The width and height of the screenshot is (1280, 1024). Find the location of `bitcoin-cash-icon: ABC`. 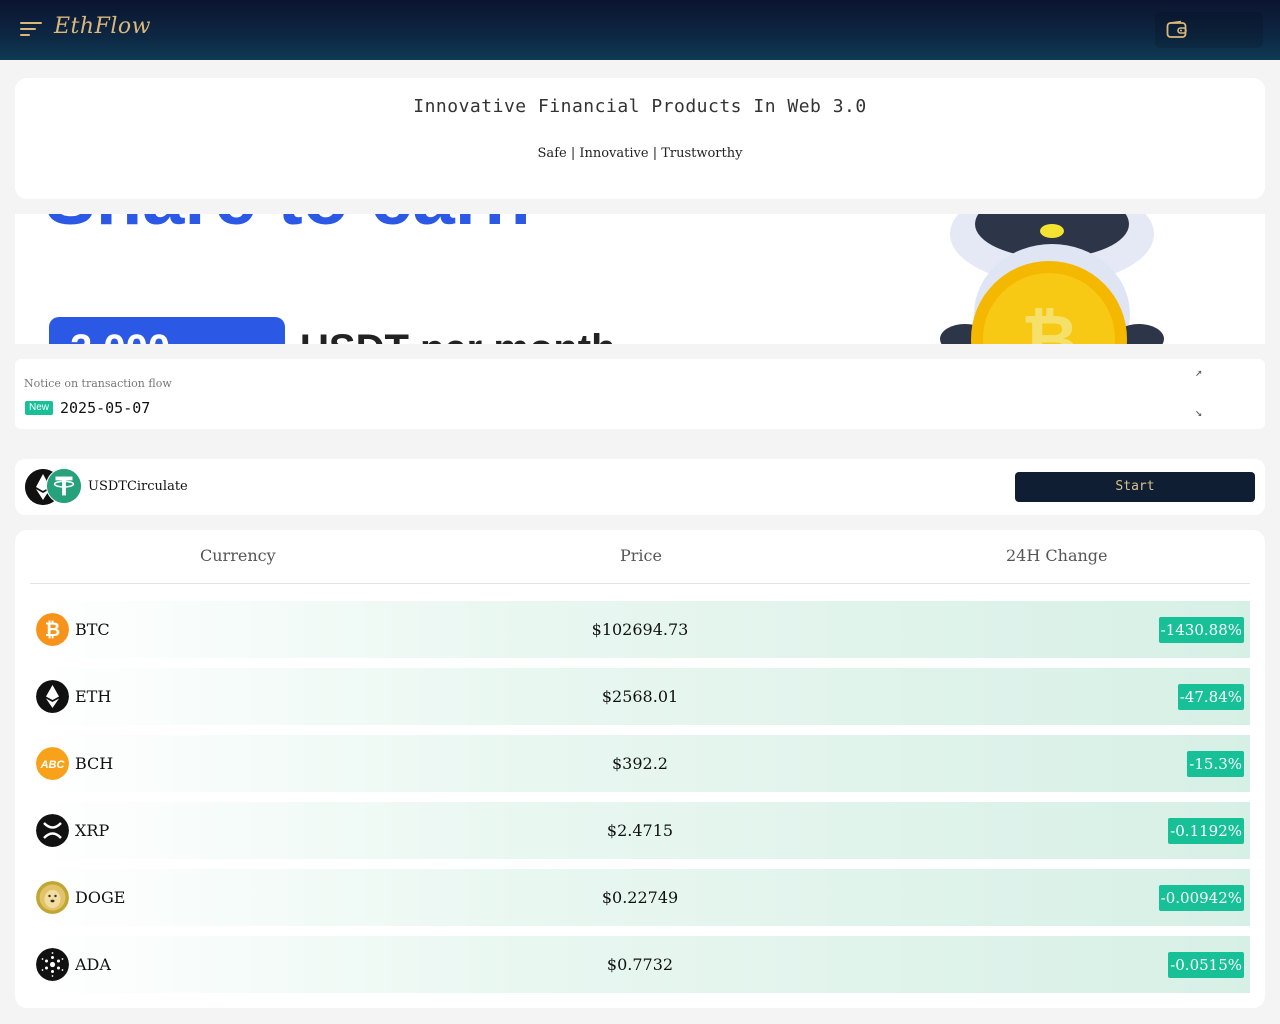

bitcoin-cash-icon: ABC is located at coordinates (52, 763).